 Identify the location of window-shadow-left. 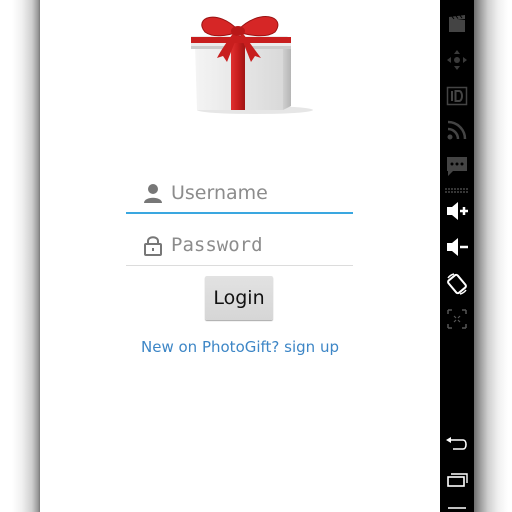
(20, 256).